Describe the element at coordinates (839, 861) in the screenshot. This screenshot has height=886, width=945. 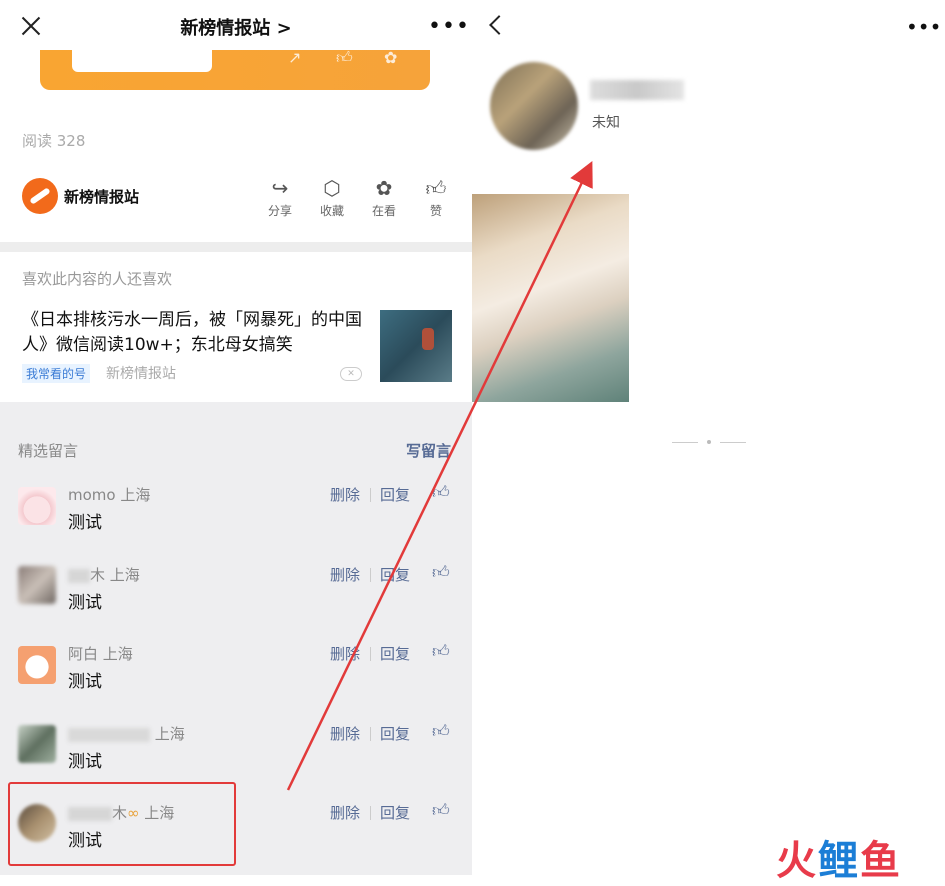
I see `watermark-logo: 火鲤鱼` at that location.